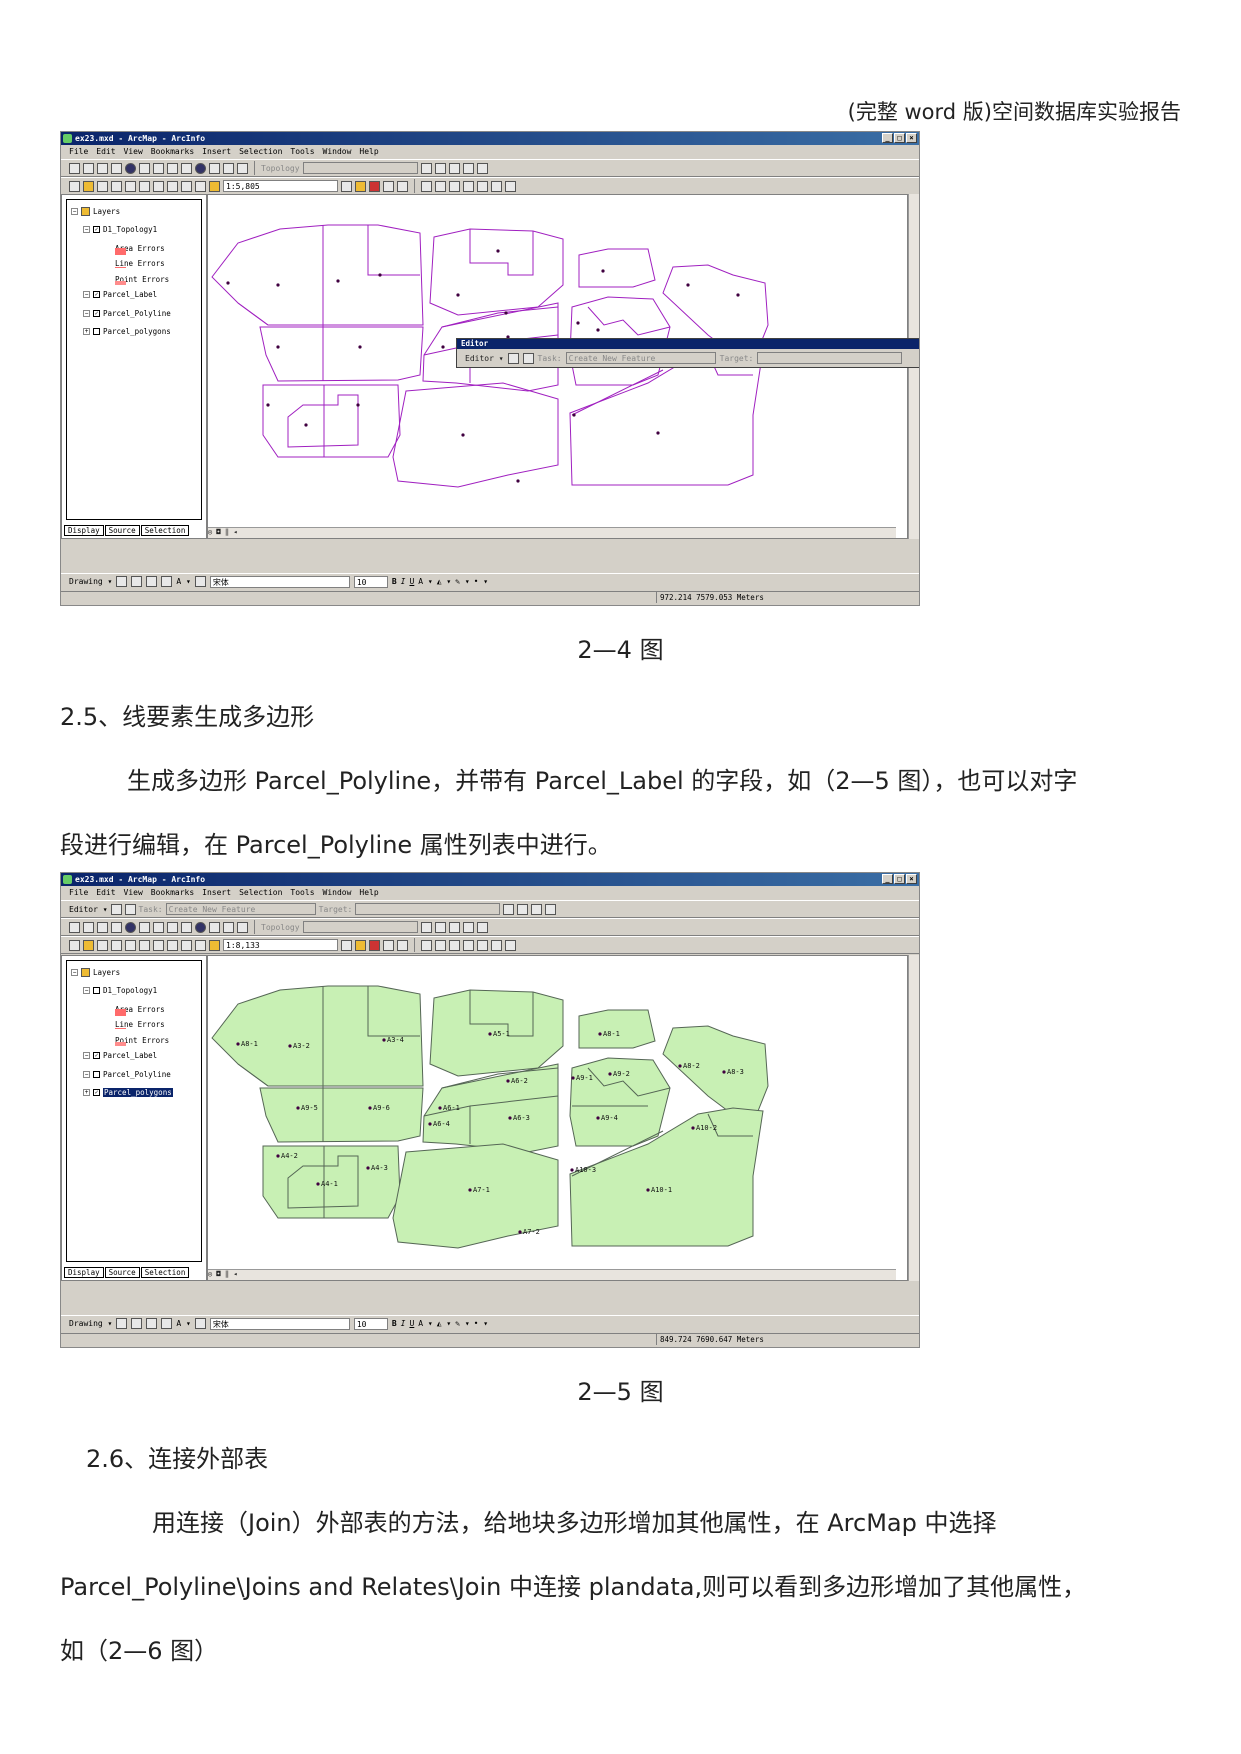 This screenshot has width=1241, height=1754. What do you see at coordinates (240, 909) in the screenshot?
I see `task-dropdown: Create New Feature` at bounding box center [240, 909].